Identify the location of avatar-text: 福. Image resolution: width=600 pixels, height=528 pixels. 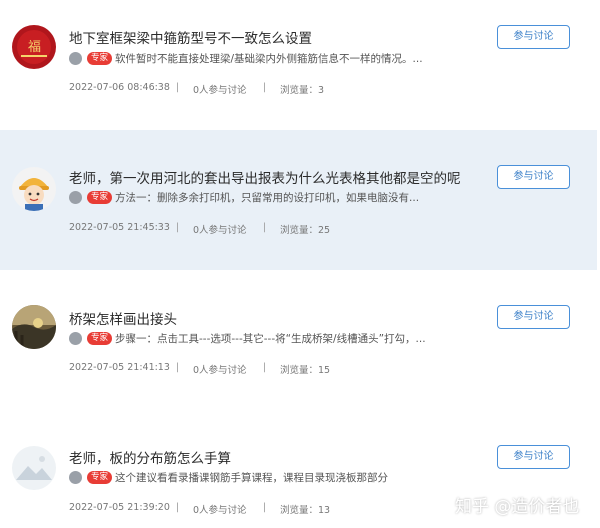
(34, 47).